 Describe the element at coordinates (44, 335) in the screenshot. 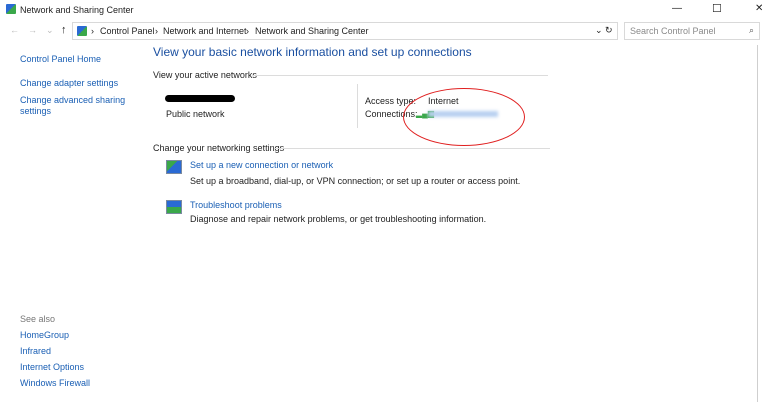

I see `see-also-homegroup: HomeGroup` at that location.